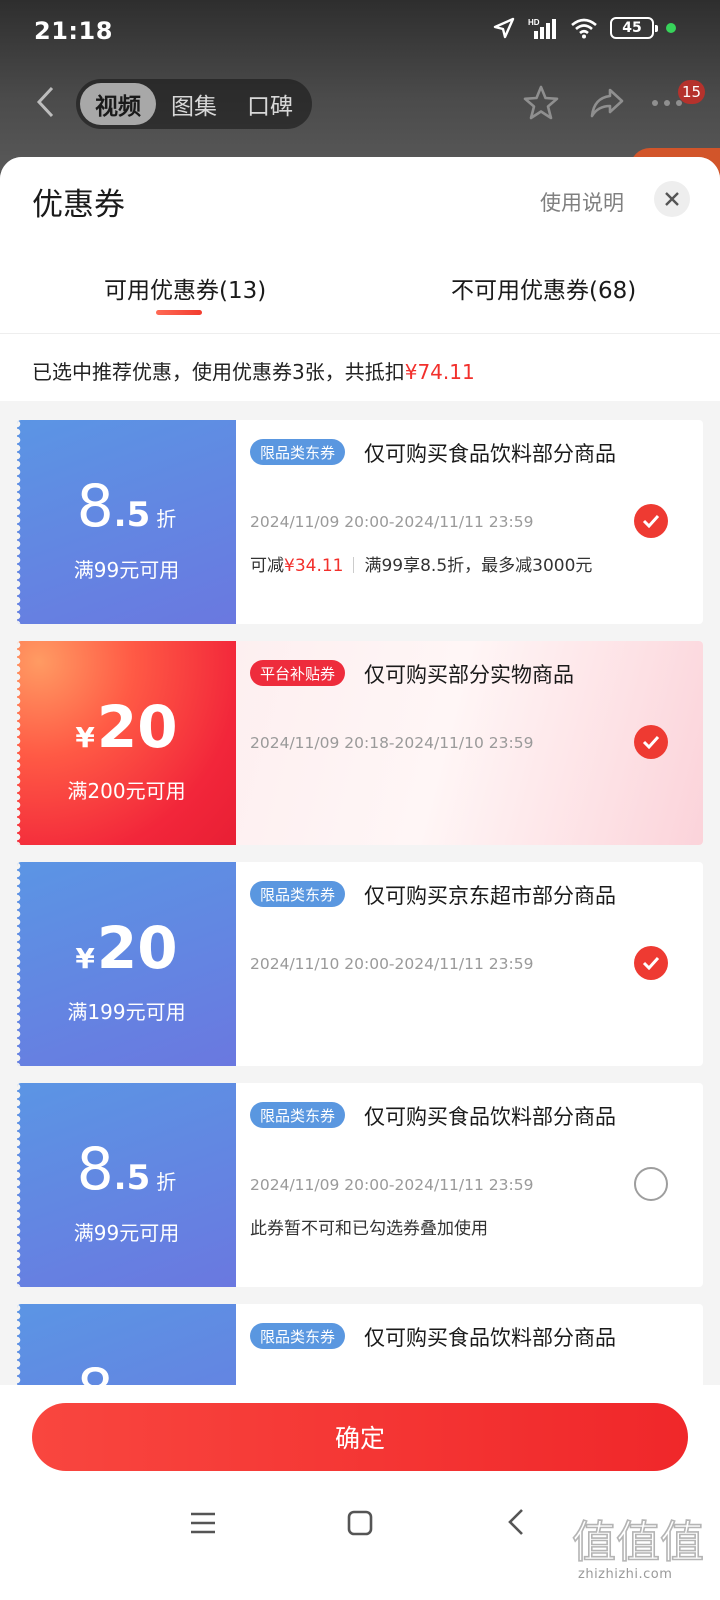 The height and width of the screenshot is (1600, 720). I want to click on tab-reviews: 口碑, so click(270, 104).